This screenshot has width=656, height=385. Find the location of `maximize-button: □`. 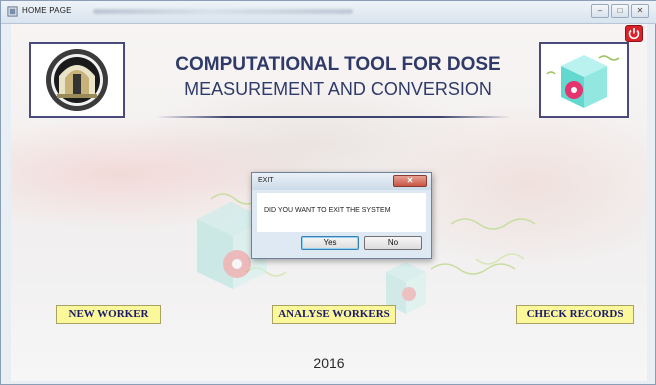

maximize-button: □ is located at coordinates (620, 11).